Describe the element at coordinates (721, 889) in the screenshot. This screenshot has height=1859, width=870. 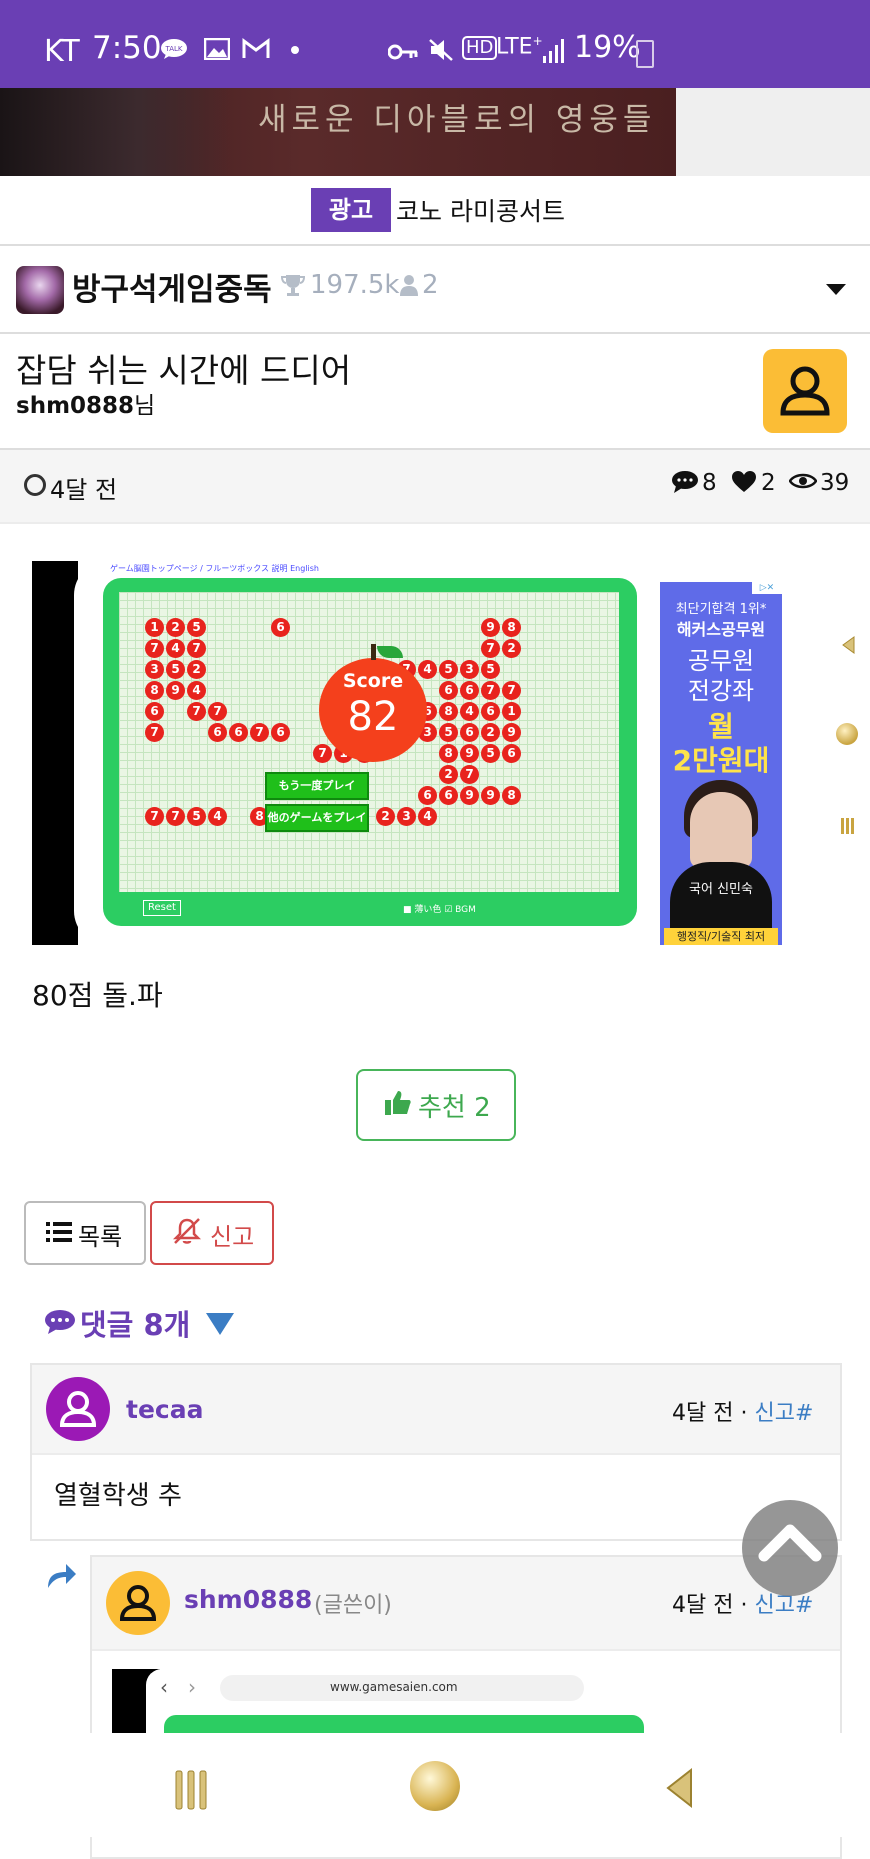
I see `ad-teacher: 국어 신민숙` at that location.